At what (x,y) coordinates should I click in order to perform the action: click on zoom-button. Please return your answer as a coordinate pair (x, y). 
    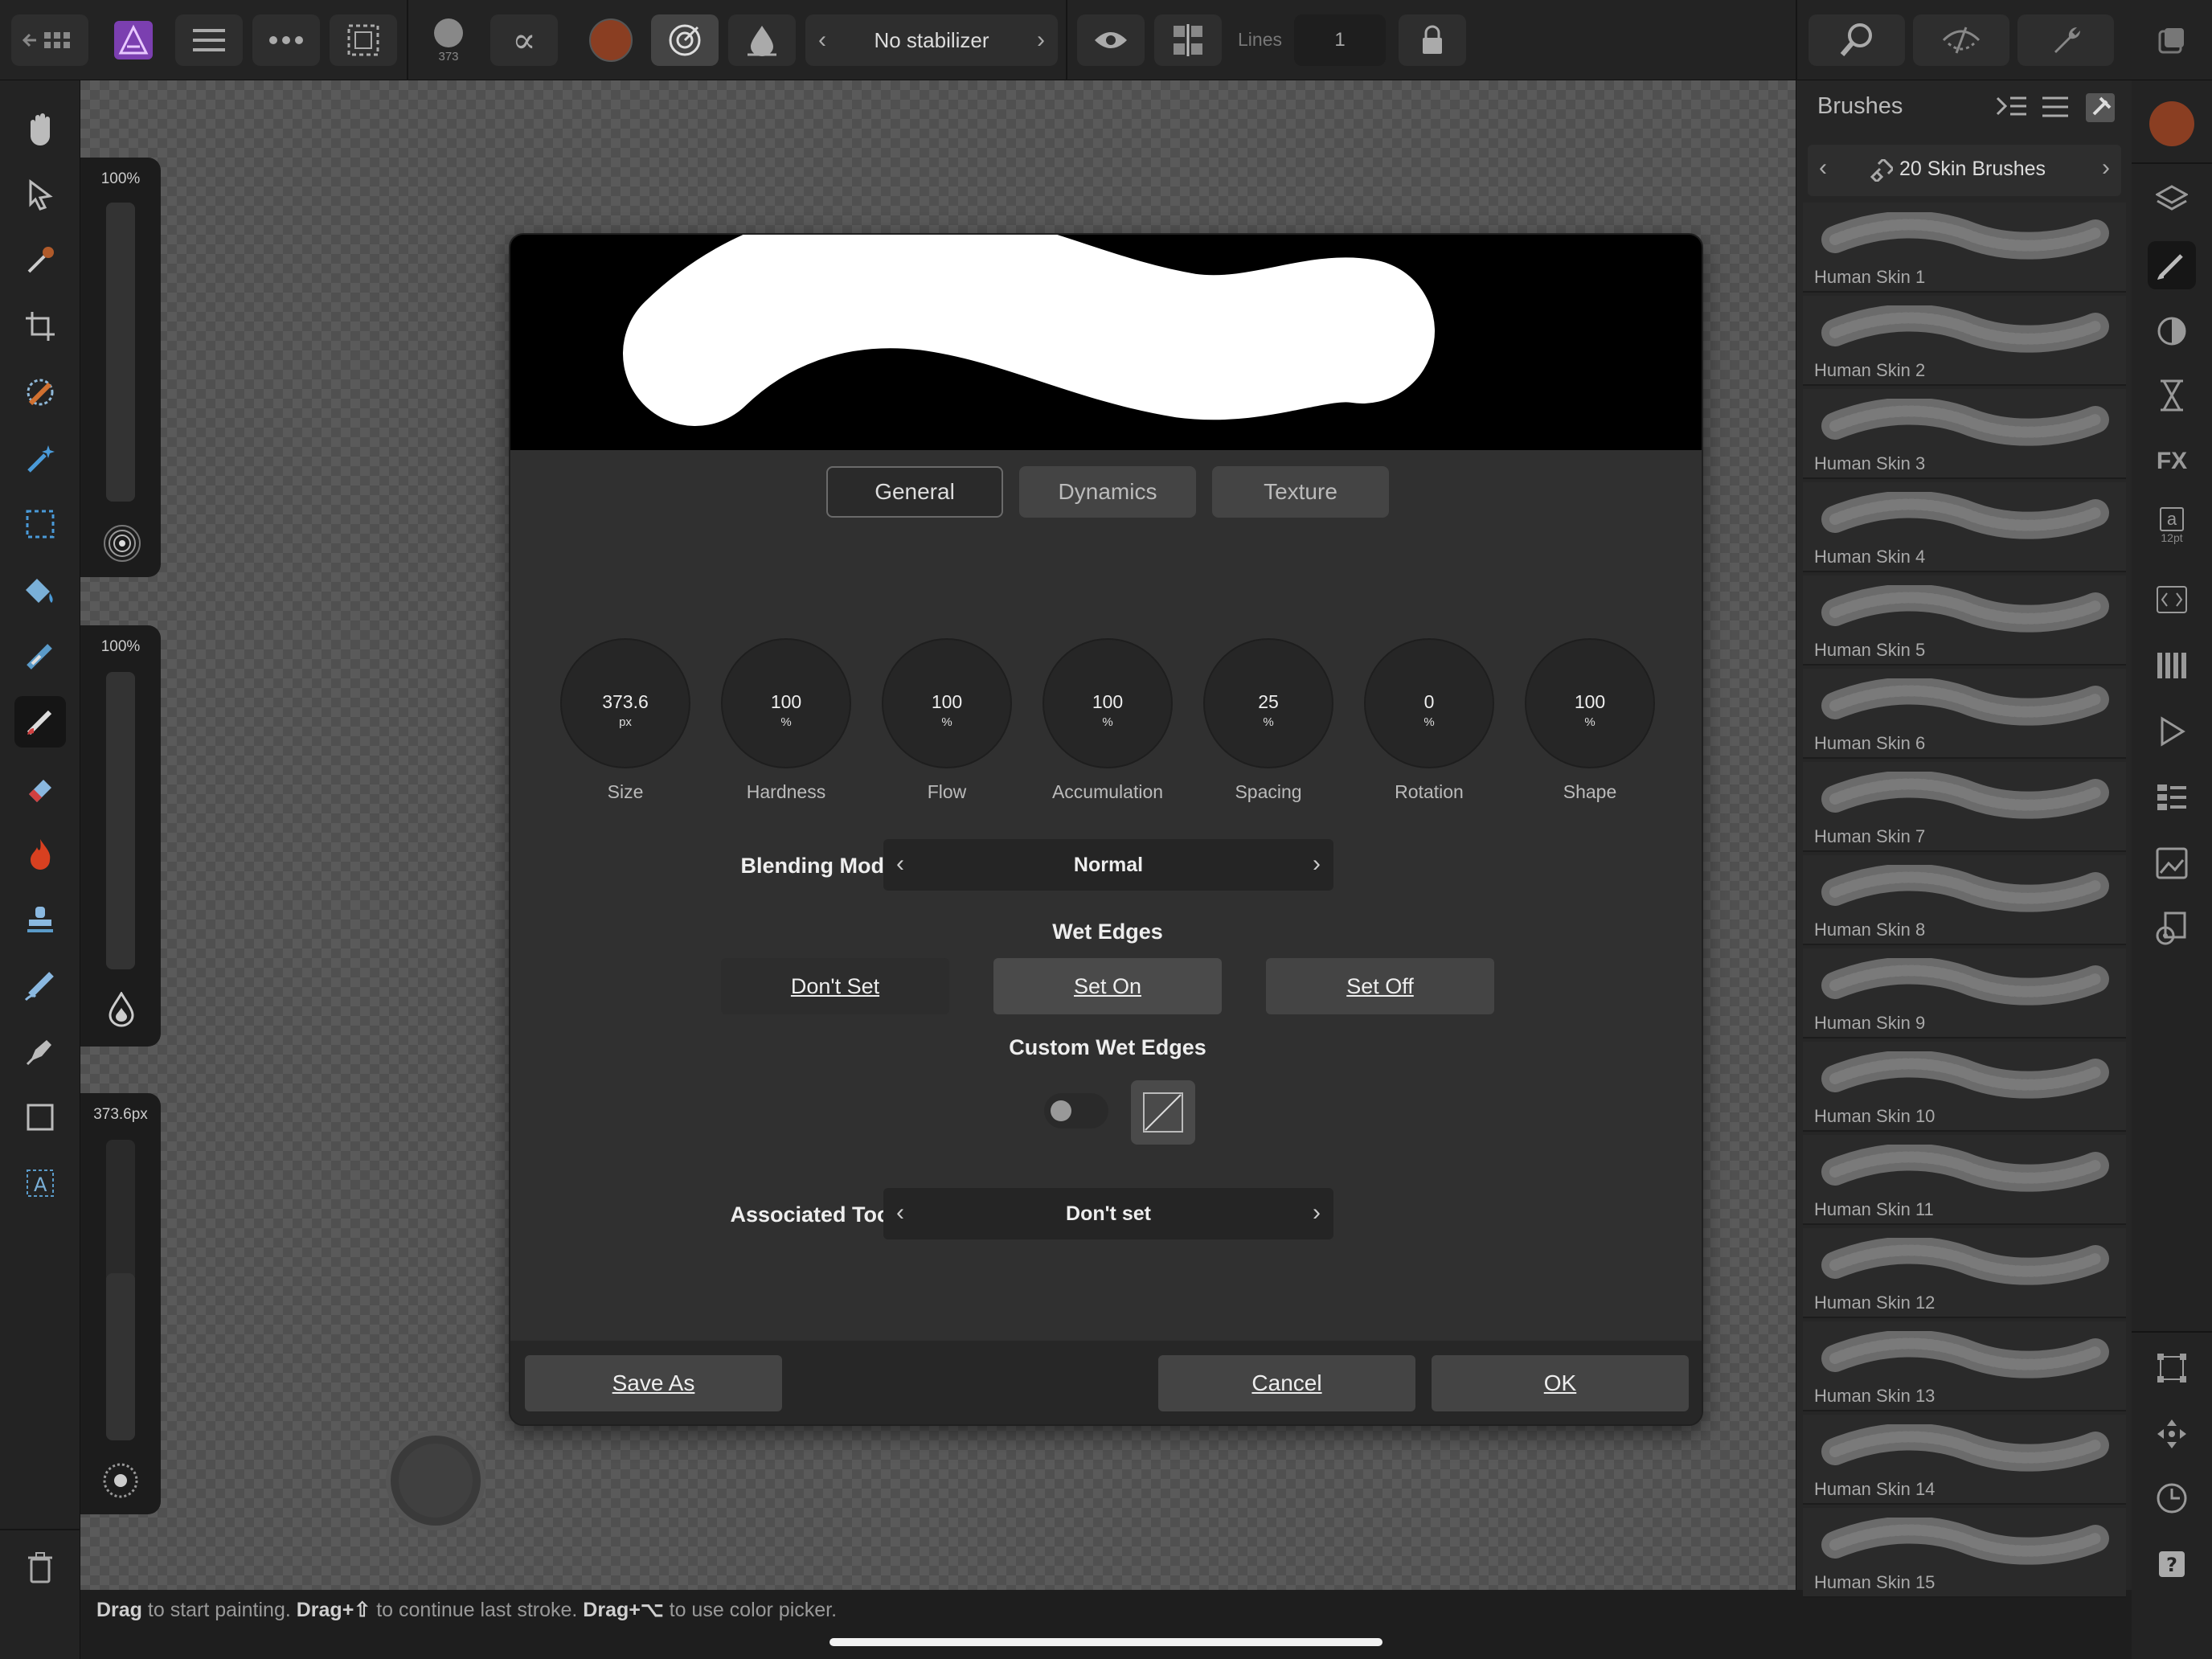
    Looking at the image, I should click on (1857, 40).